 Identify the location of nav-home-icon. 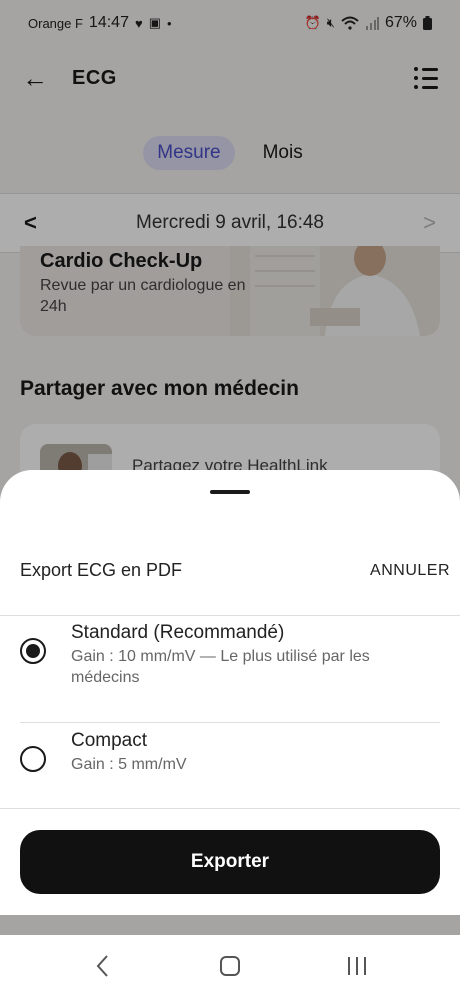
(230, 966).